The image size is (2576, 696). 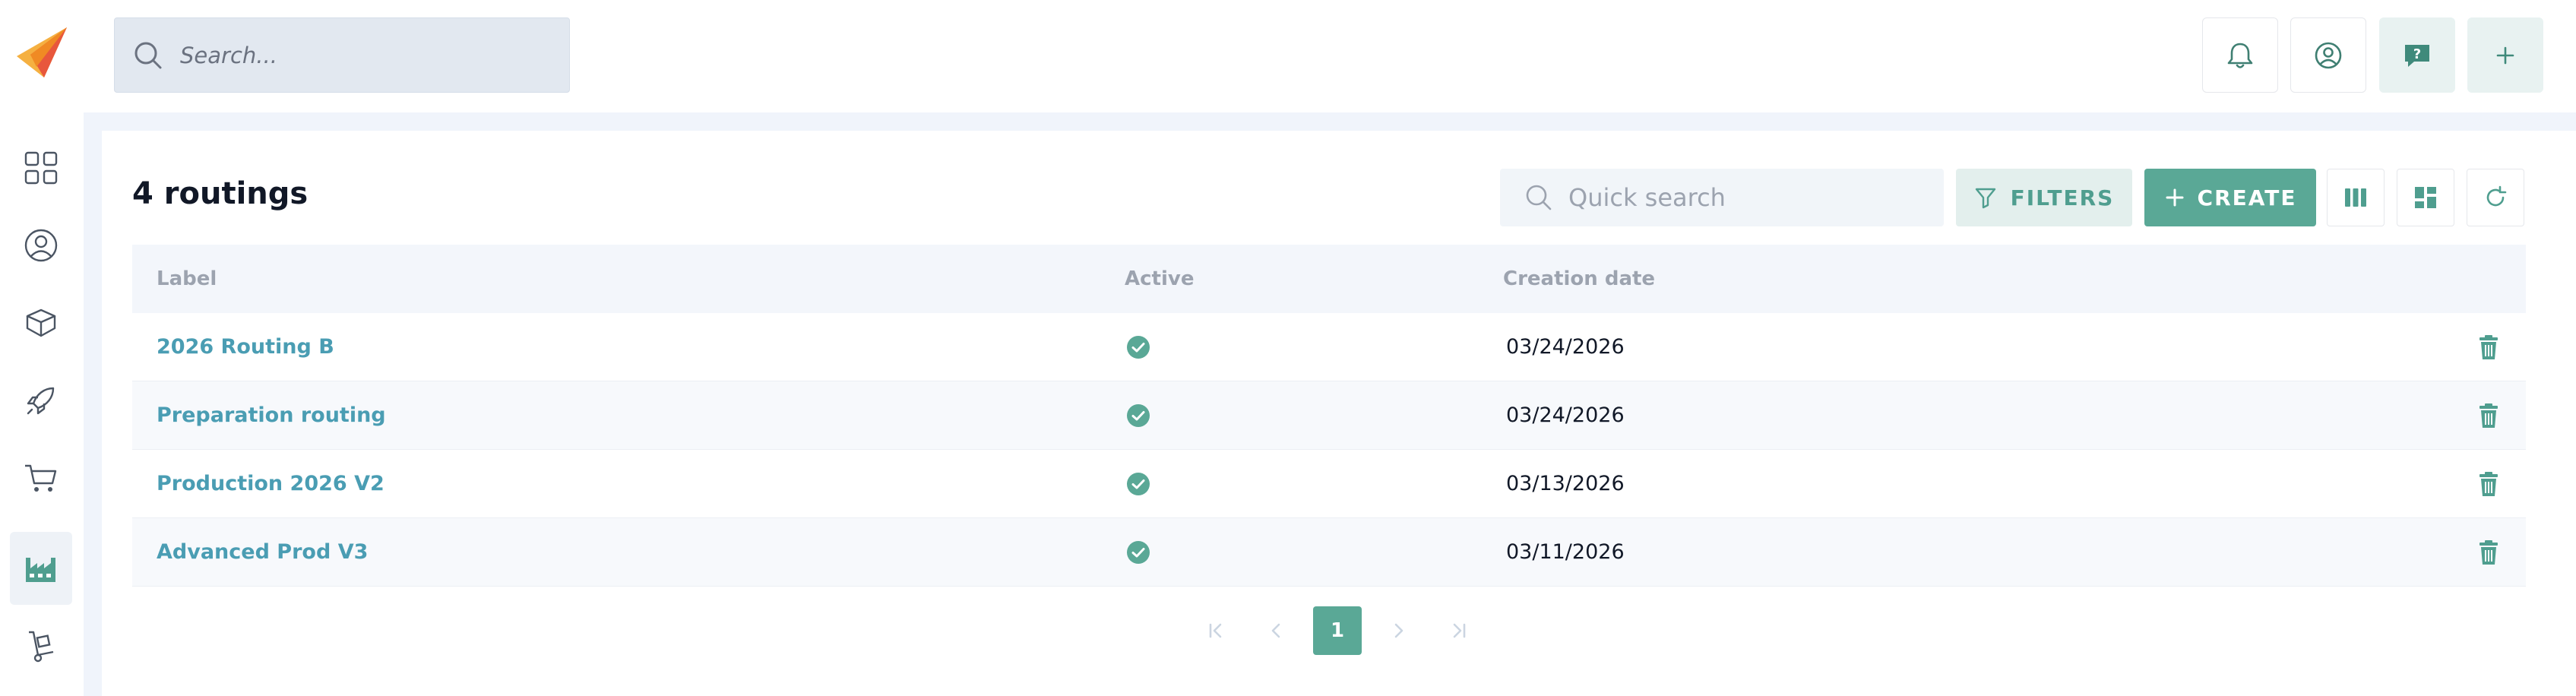 I want to click on sidebar-item-launch, so click(x=41, y=400).